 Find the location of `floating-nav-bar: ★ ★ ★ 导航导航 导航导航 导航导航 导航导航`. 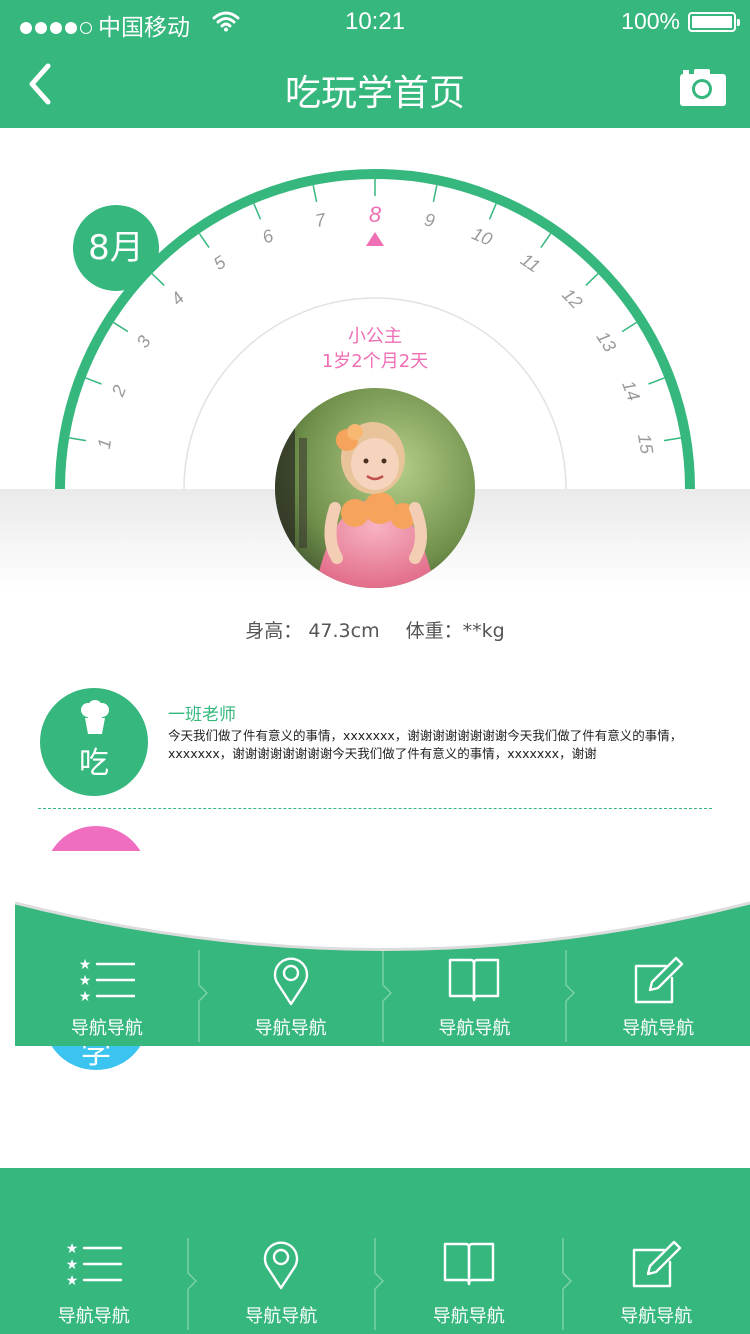

floating-nav-bar: ★ ★ ★ 导航导航 导航导航 导航导航 导航导航 is located at coordinates (382, 973).